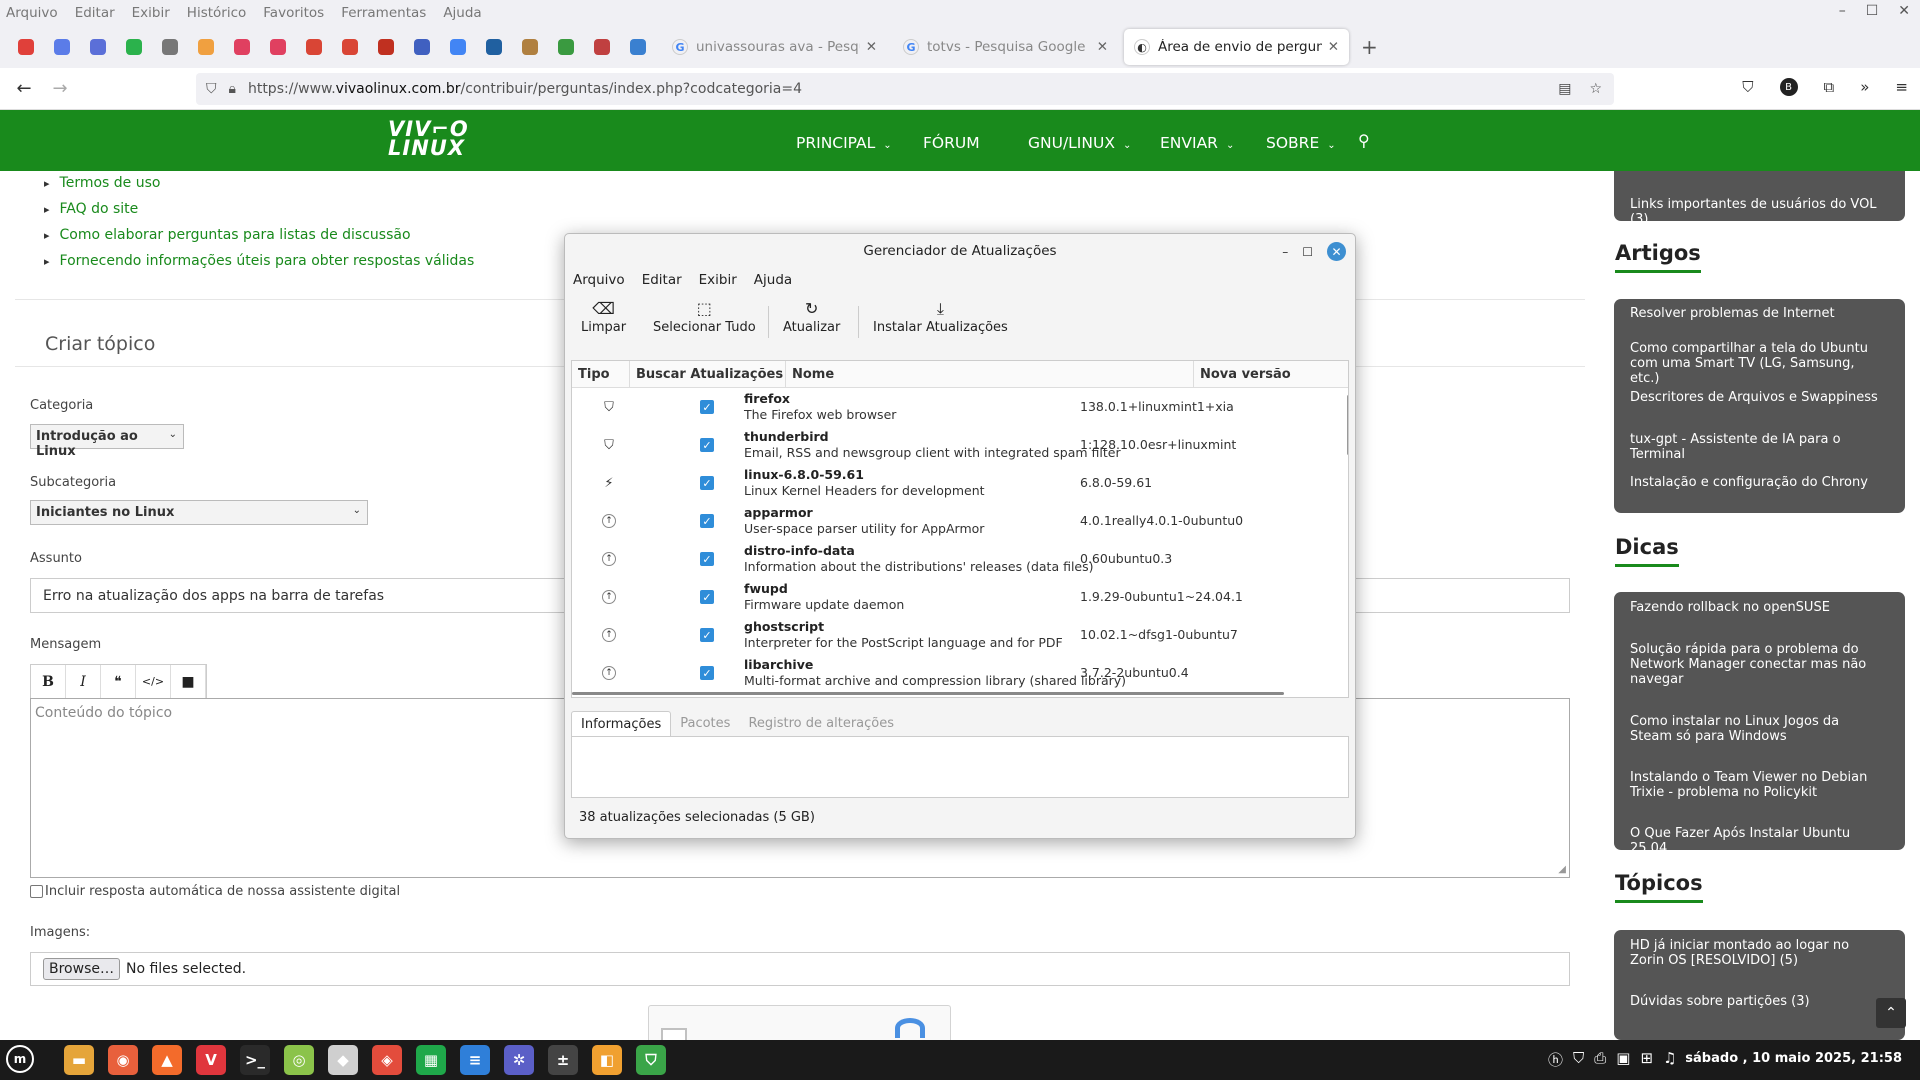  I want to click on bold-button: B, so click(48, 681).